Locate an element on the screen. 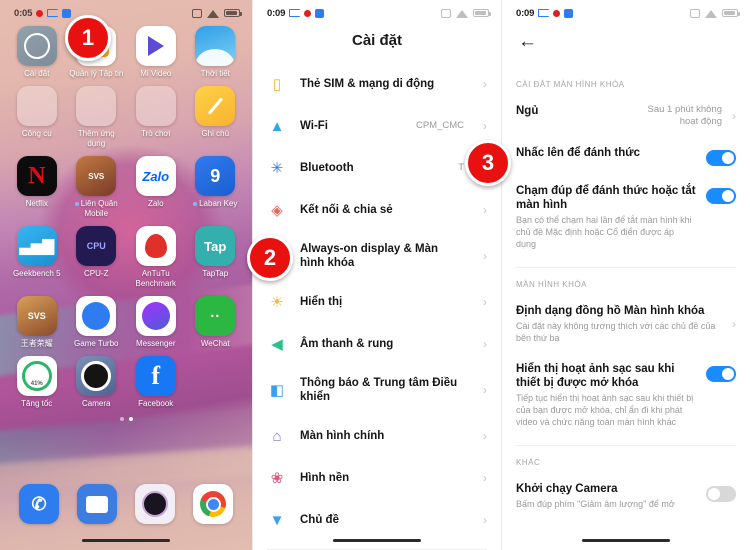 The height and width of the screenshot is (550, 750). status-left-group: 0:05 is located at coordinates (43, 13).